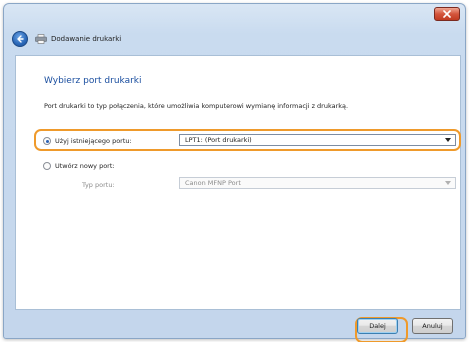  What do you see at coordinates (93, 81) in the screenshot?
I see `page-title: Wybierz port drukarki` at bounding box center [93, 81].